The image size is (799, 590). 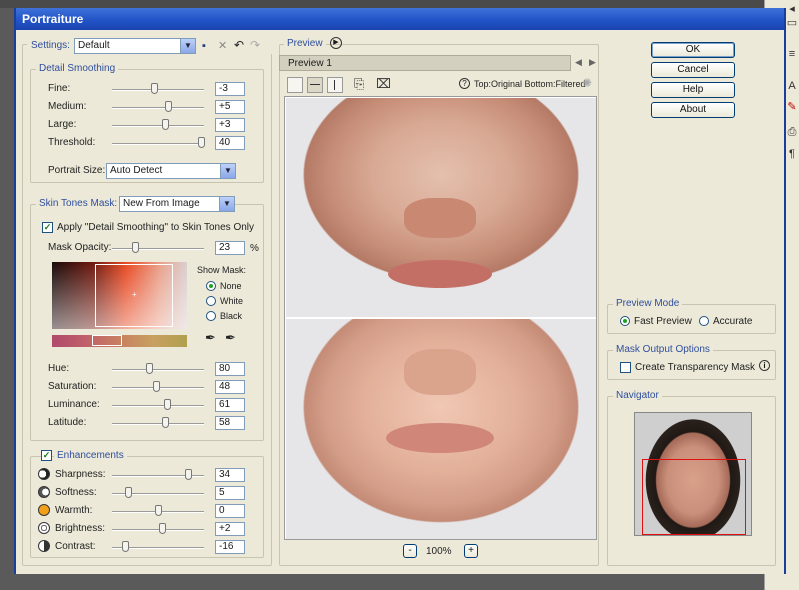 I want to click on saturation-input: 48, so click(x=230, y=387).